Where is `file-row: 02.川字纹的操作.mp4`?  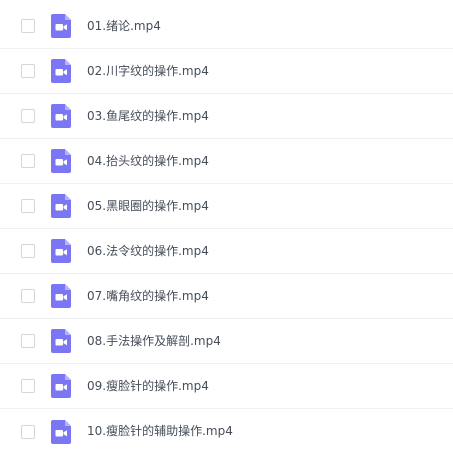 file-row: 02.川字纹的操作.mp4 is located at coordinates (226, 71).